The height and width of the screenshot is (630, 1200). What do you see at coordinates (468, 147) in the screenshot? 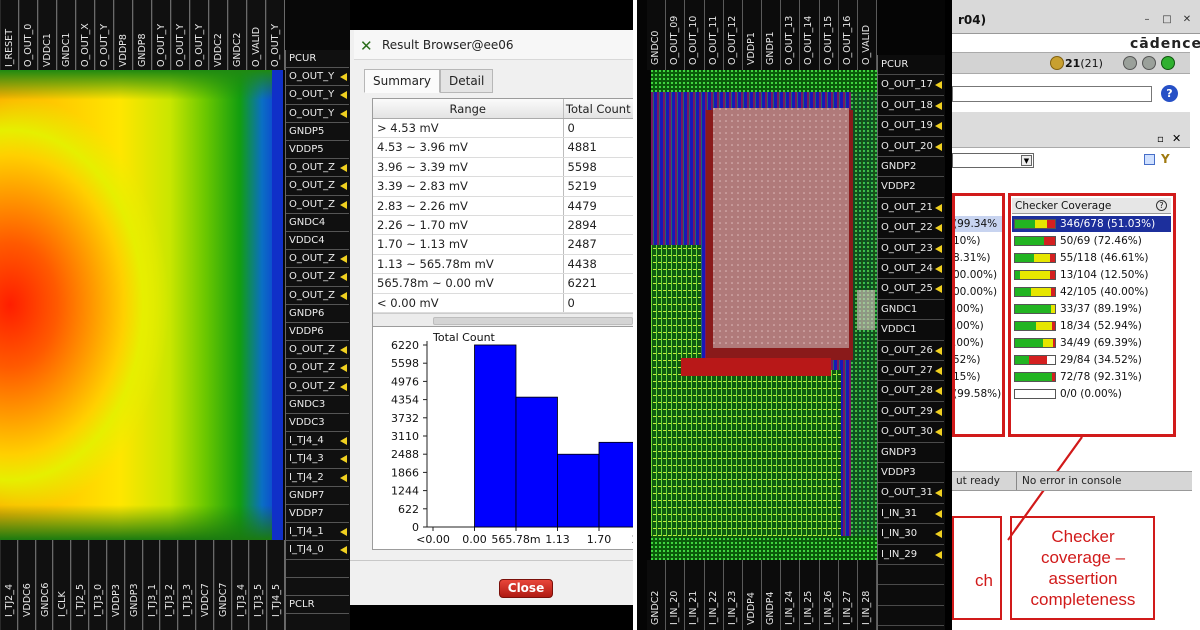
I see `range-cell: 4.53 ~ 3.96 mV` at bounding box center [468, 147].